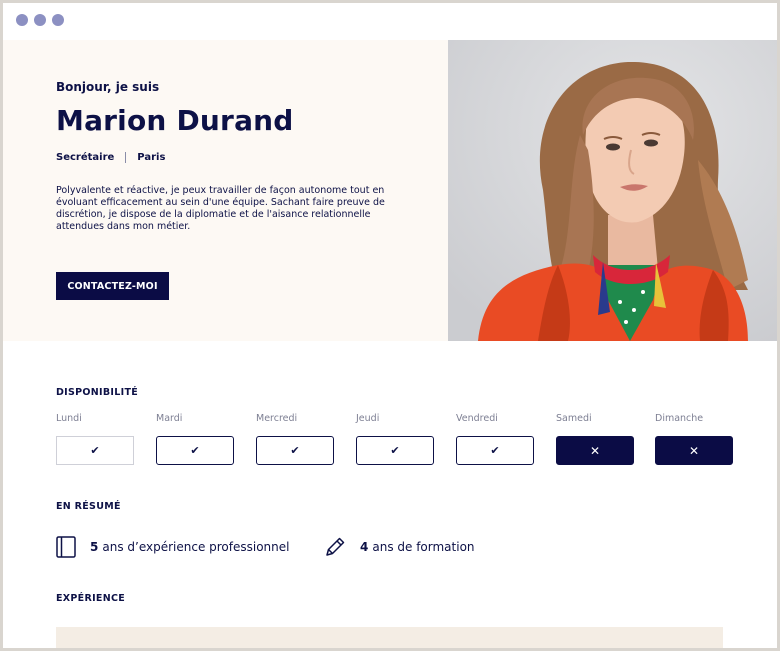 The width and height of the screenshot is (780, 651). What do you see at coordinates (91, 598) in the screenshot?
I see `experience-title: EXPÉRIENCE` at bounding box center [91, 598].